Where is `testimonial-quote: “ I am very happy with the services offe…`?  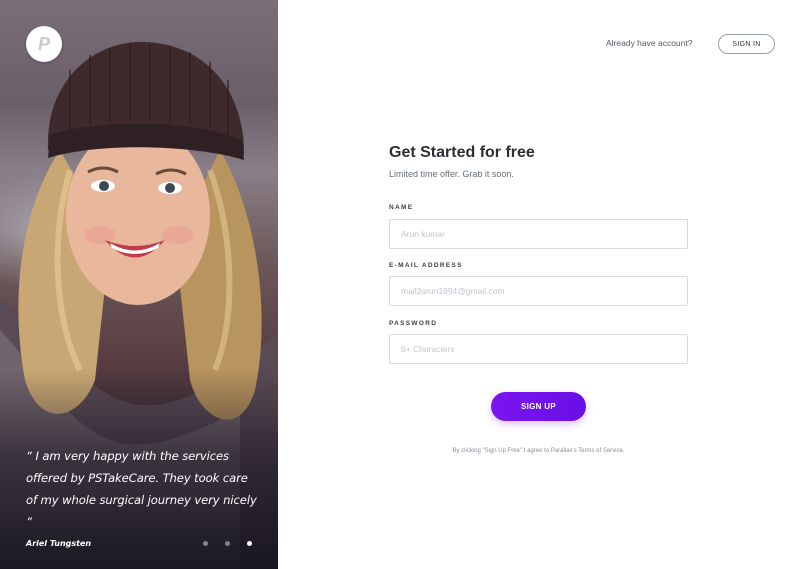
testimonial-quote: “ I am very happy with the services offe… is located at coordinates (141, 489).